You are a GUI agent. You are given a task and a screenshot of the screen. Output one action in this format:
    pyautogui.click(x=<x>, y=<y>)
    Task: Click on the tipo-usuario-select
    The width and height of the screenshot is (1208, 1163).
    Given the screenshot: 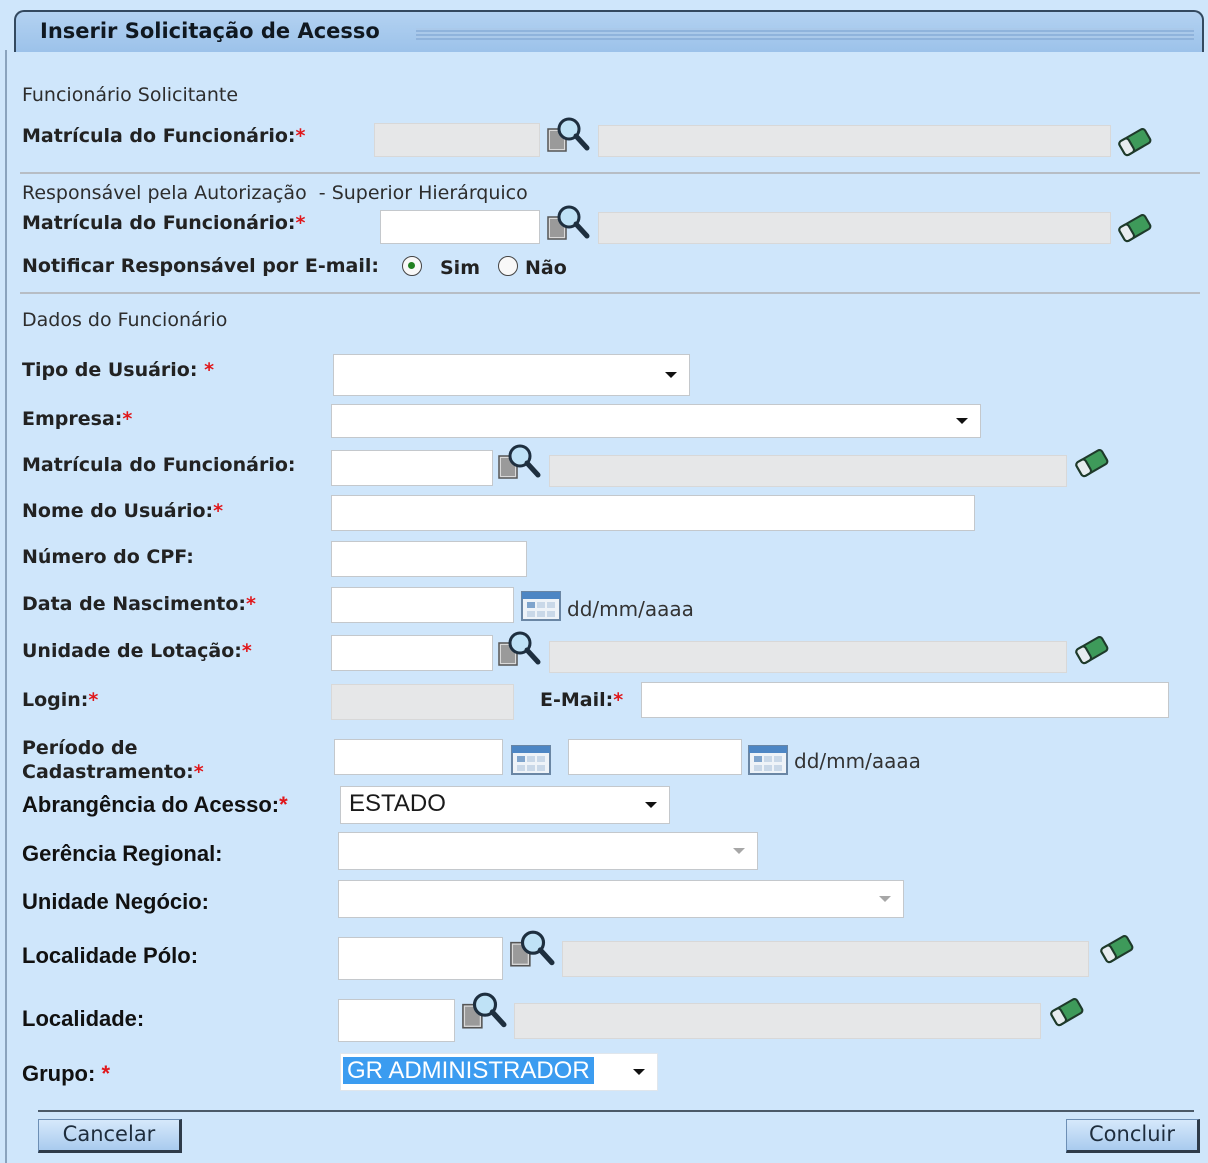 What is the action you would take?
    pyautogui.click(x=511, y=375)
    